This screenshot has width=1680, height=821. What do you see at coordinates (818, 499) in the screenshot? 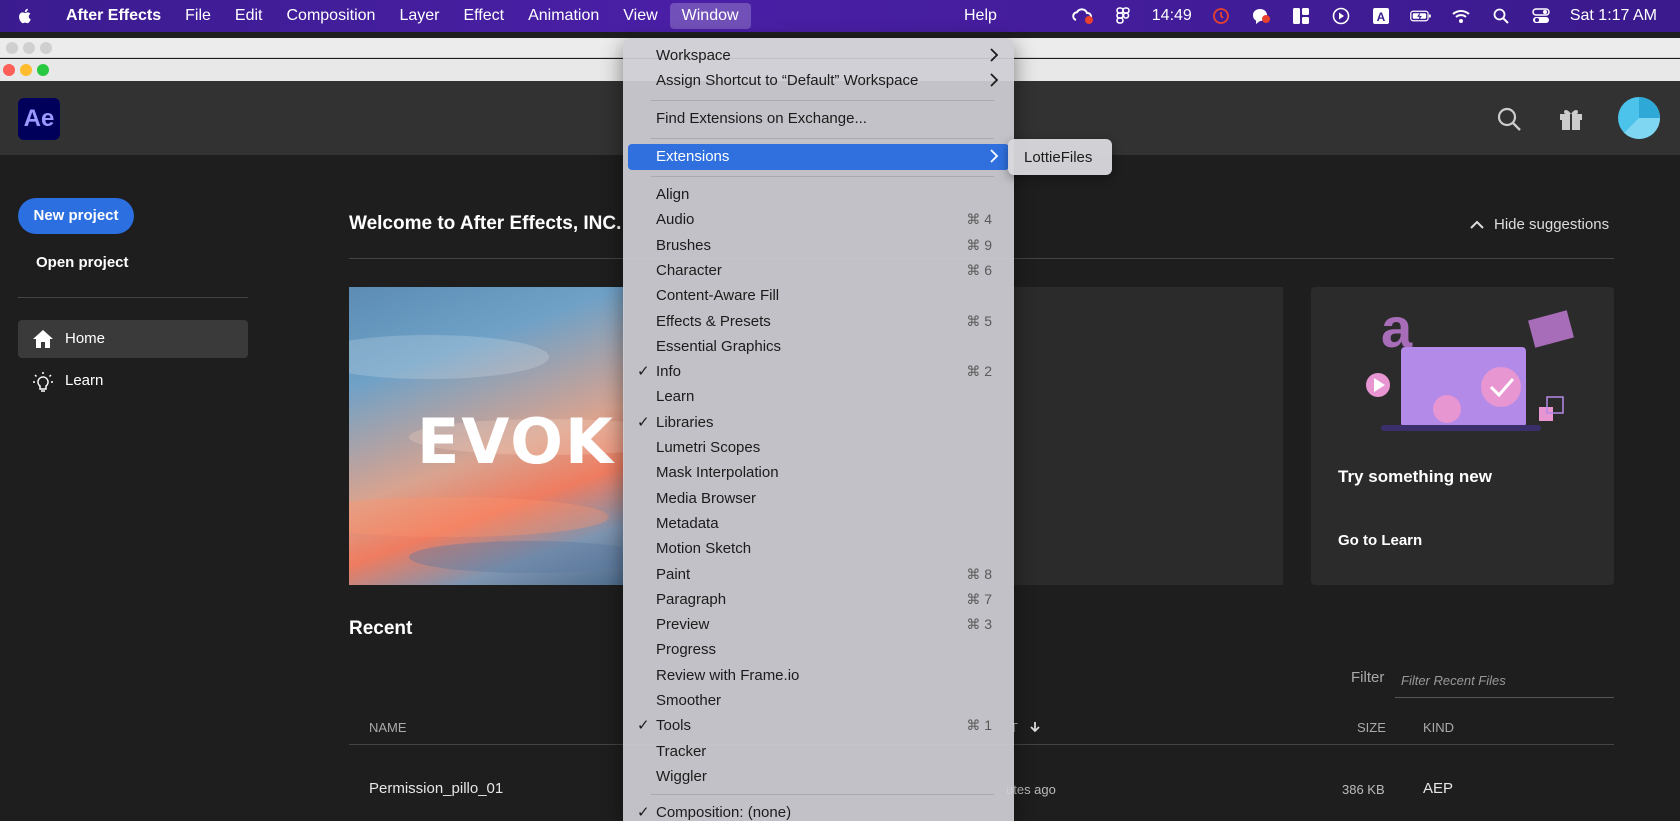
I see `menu-item-media-browser: Media Browser` at bounding box center [818, 499].